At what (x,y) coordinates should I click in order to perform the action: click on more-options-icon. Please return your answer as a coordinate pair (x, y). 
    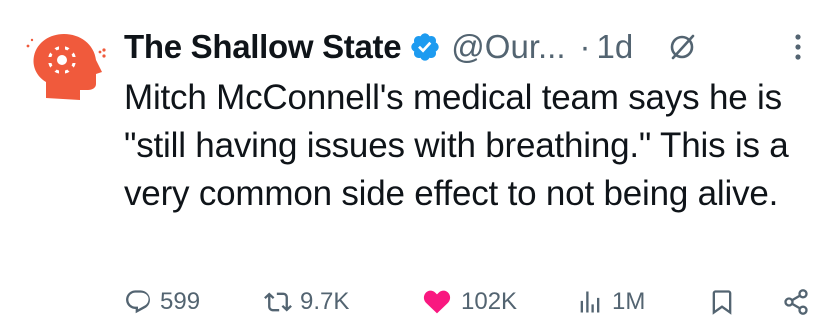
    Looking at the image, I should click on (798, 47).